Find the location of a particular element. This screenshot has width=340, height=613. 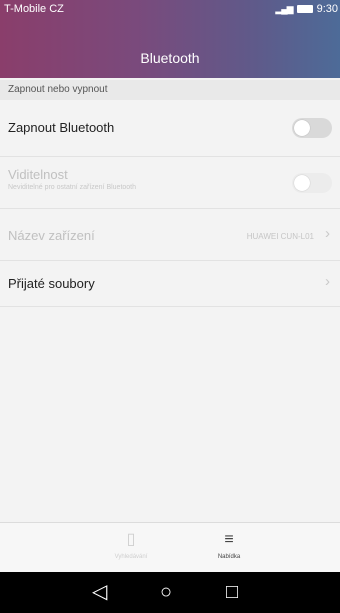

tab-menu: ≡ Nabídka is located at coordinates (229, 544).